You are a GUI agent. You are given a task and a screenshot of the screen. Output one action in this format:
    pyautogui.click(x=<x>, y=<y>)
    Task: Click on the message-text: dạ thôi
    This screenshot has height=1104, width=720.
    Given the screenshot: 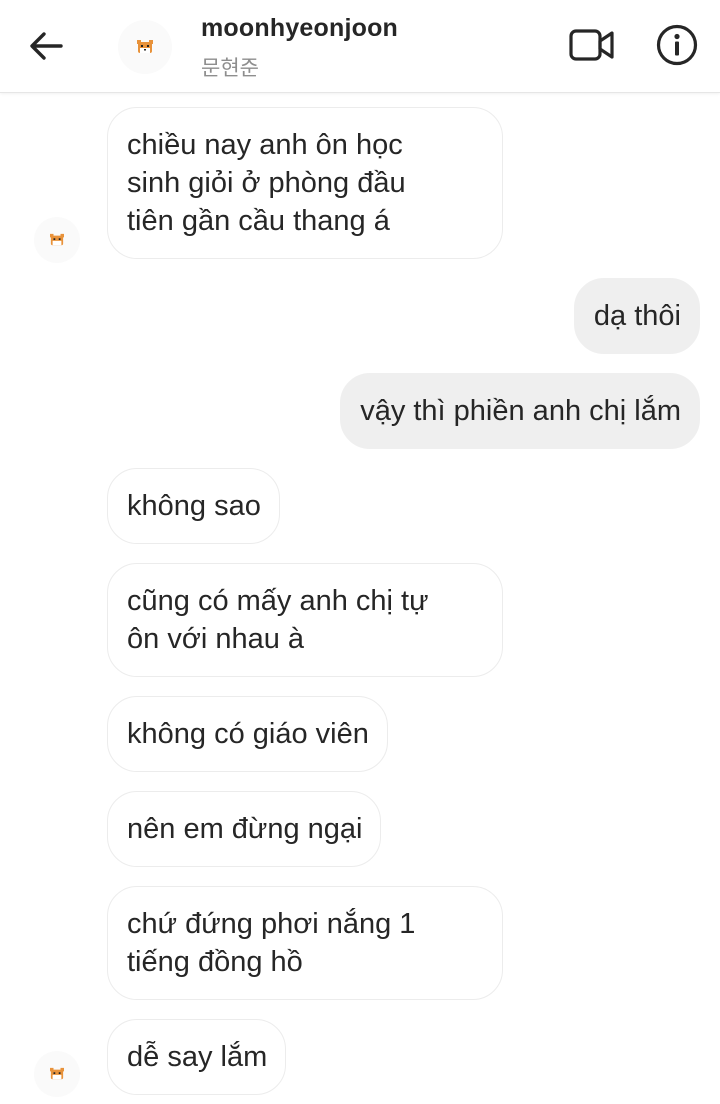 What is the action you would take?
    pyautogui.click(x=637, y=316)
    